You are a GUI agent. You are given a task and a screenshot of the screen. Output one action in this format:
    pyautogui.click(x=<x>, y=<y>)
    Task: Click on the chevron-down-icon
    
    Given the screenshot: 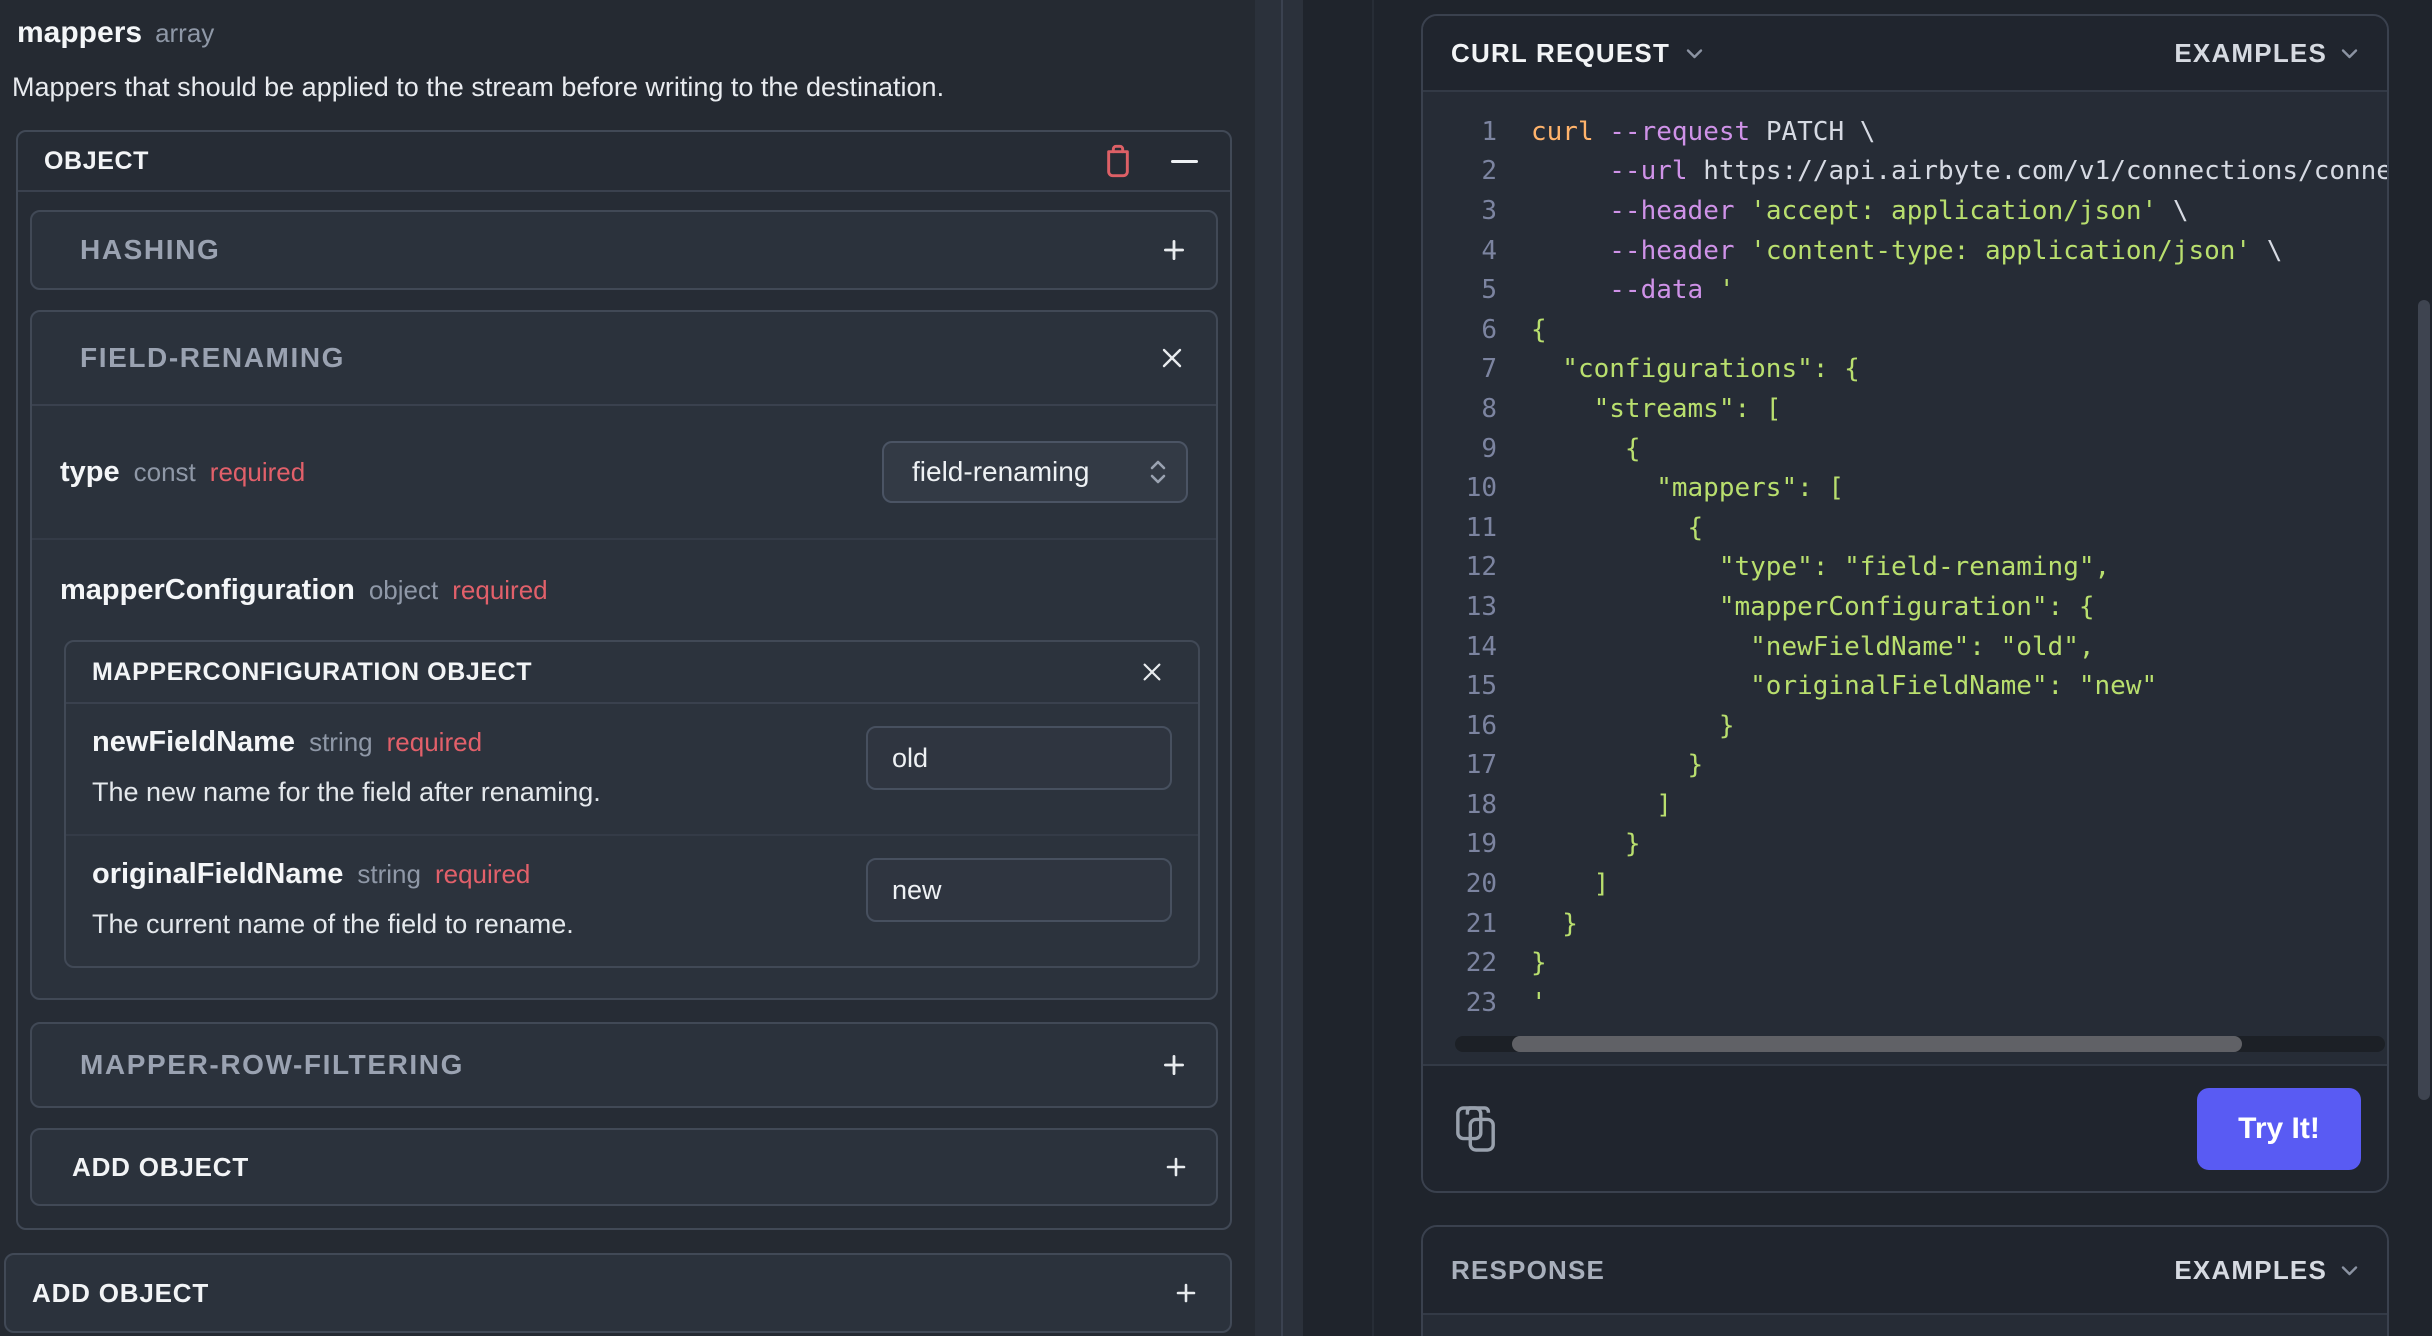 What is the action you would take?
    pyautogui.click(x=2349, y=53)
    